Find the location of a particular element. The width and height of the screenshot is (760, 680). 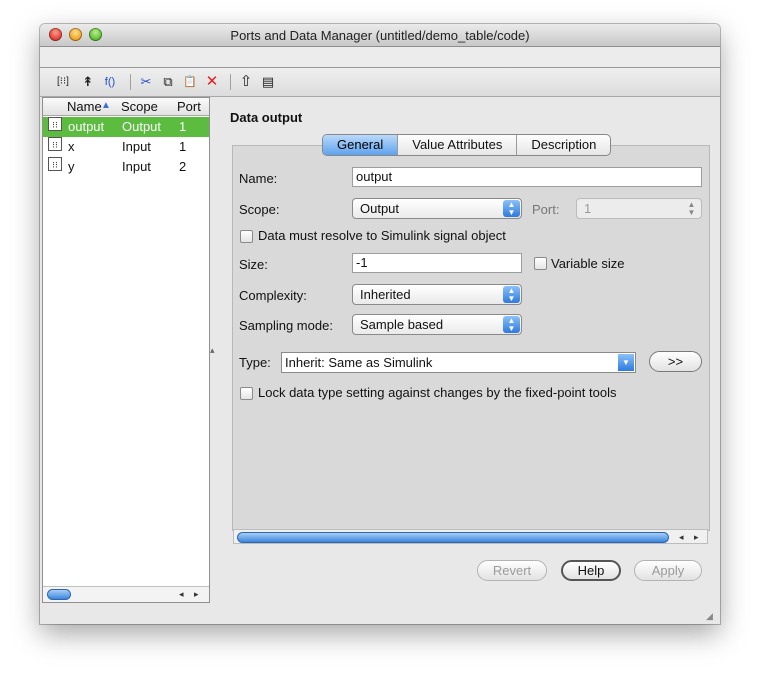

column-header-name: Name is located at coordinates (84, 106).